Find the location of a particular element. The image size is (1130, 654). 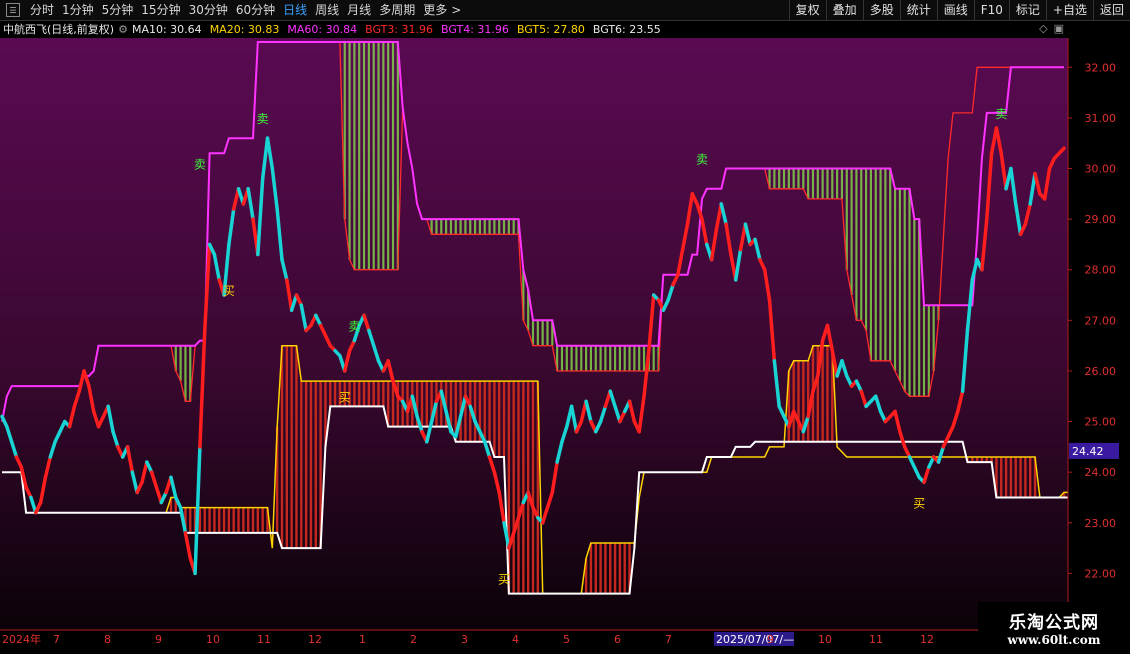

period-bar: ☰ 分时 1分钟 5分钟 15分钟 30分钟 60分钟 日线 周线 月线 多周期 更多 > is located at coordinates (232, 10).